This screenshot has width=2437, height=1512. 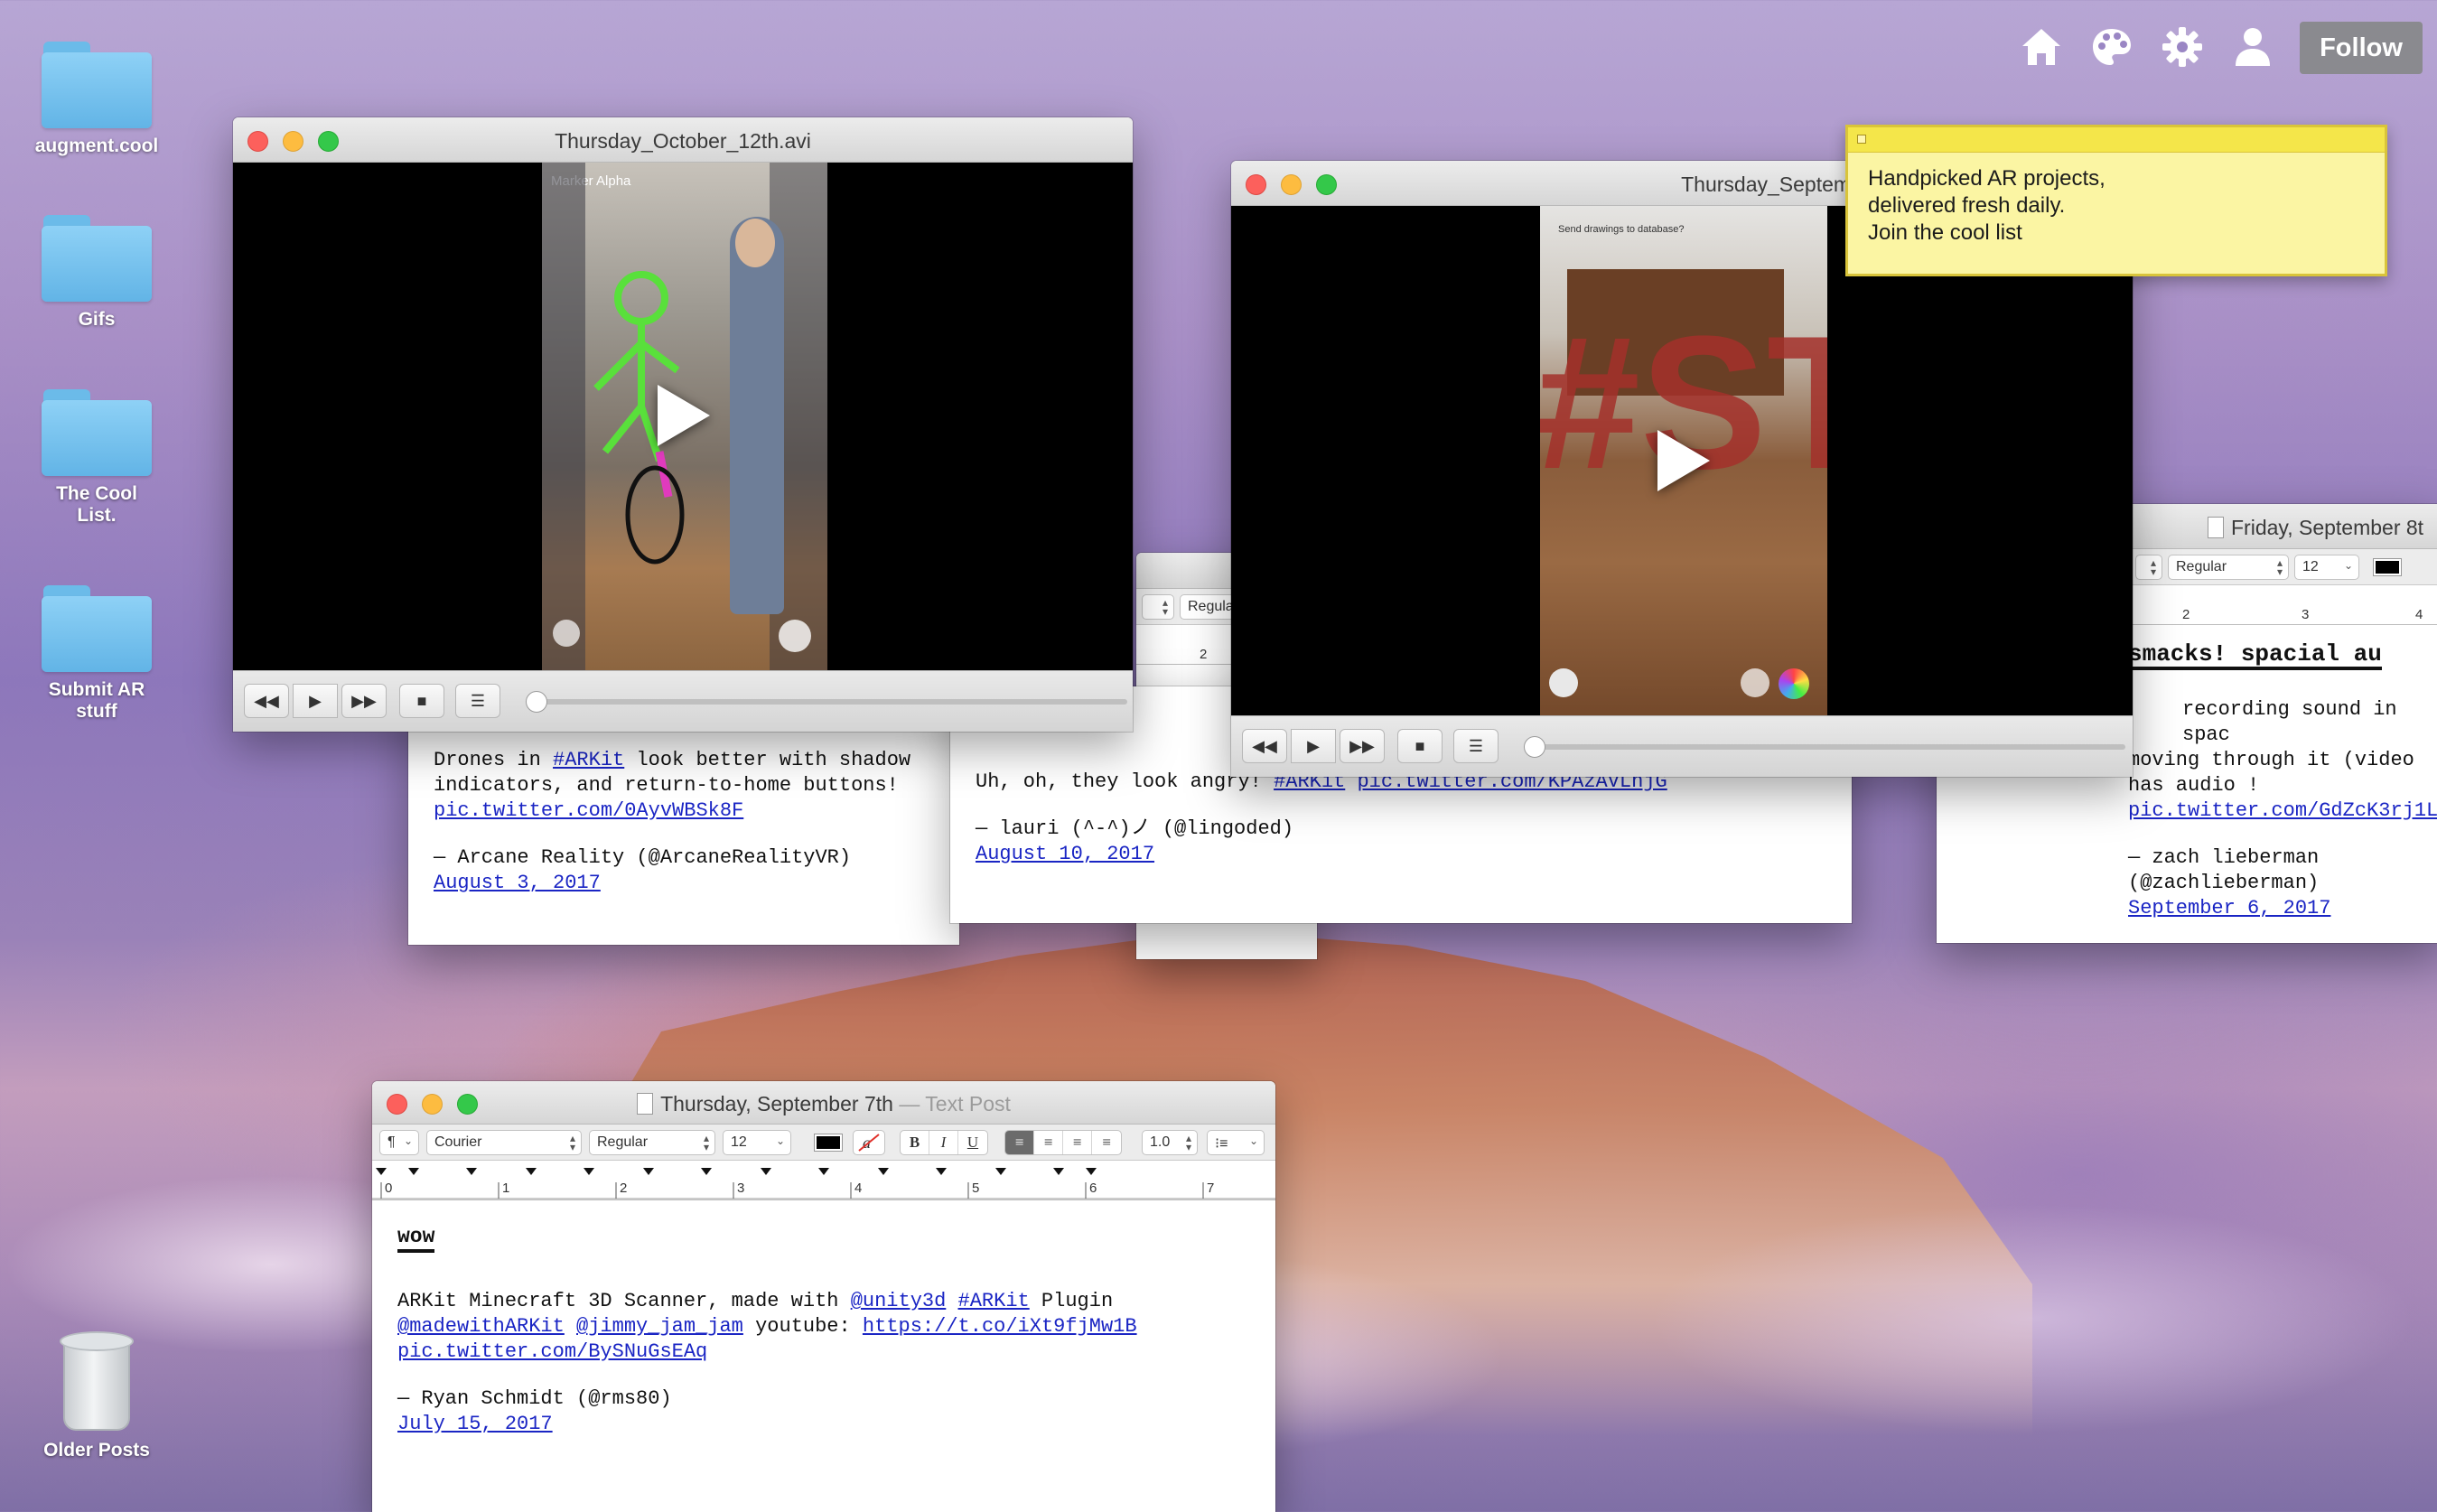 What do you see at coordinates (776, 1103) in the screenshot?
I see `window-title: Thursday, September 7th` at bounding box center [776, 1103].